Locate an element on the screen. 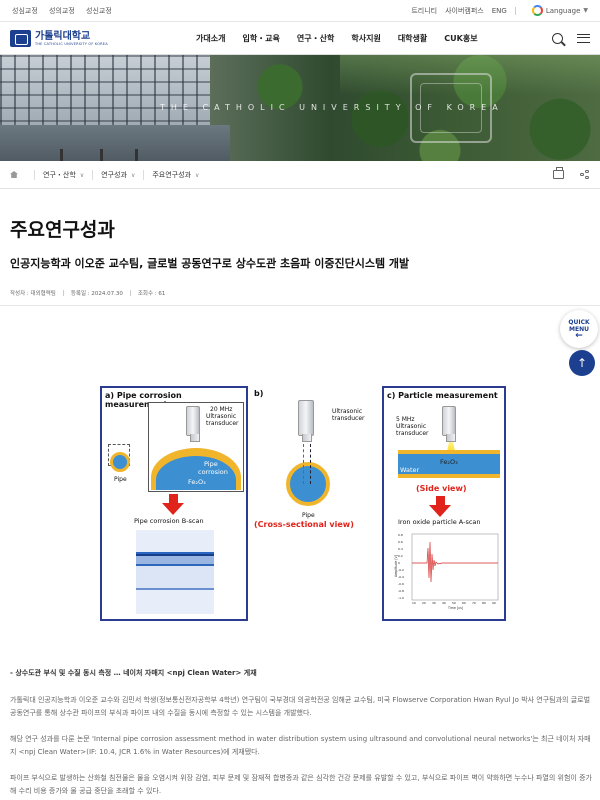 The width and height of the screenshot is (600, 800). hero-banner: THE CATHOLIC UNIVERSITY OF KOREA is located at coordinates (300, 108).